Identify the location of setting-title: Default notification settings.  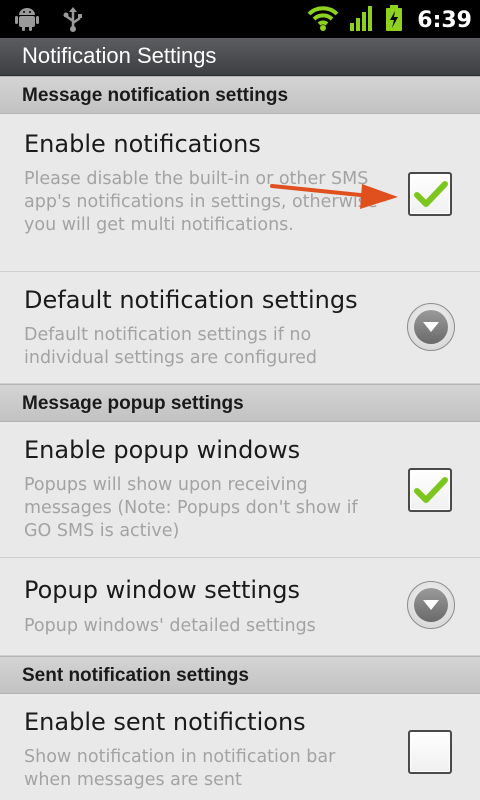
(191, 300).